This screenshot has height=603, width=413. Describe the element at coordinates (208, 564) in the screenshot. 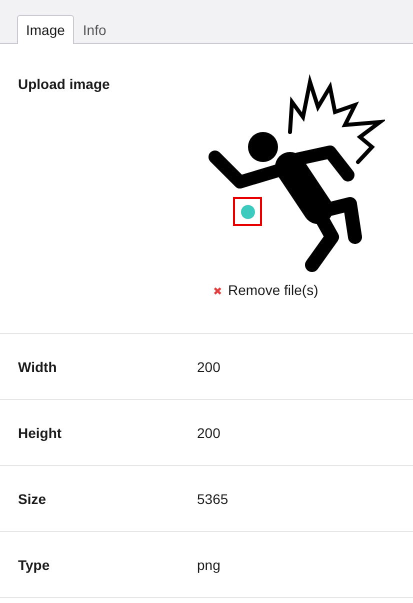

I see `field-value: png` at that location.